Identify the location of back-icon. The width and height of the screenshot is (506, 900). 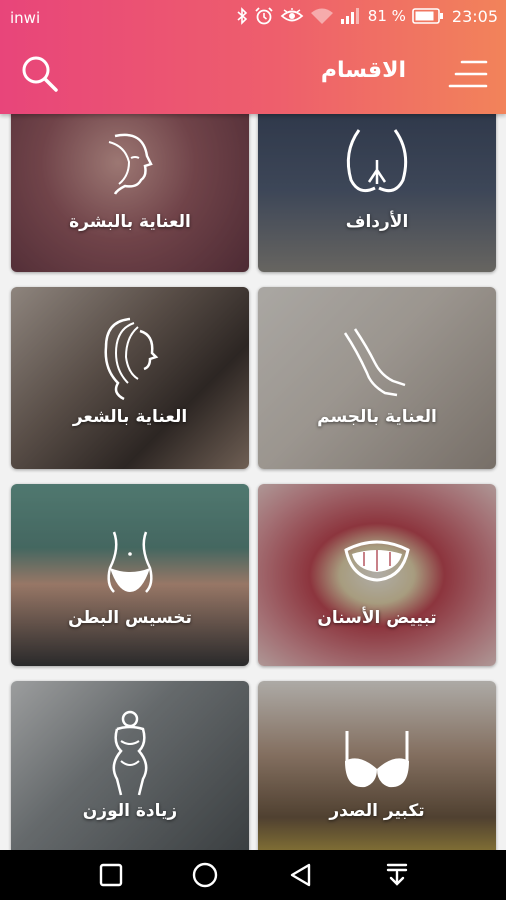
(300, 875).